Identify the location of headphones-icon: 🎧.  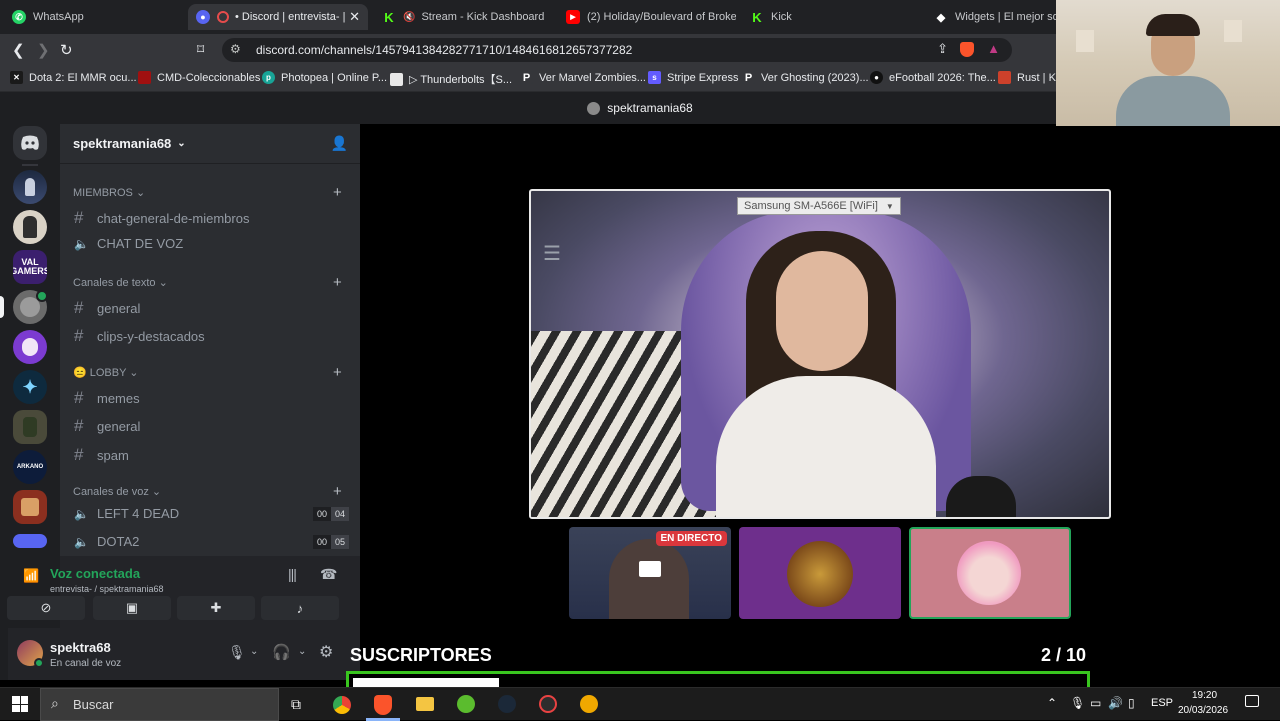
(281, 652).